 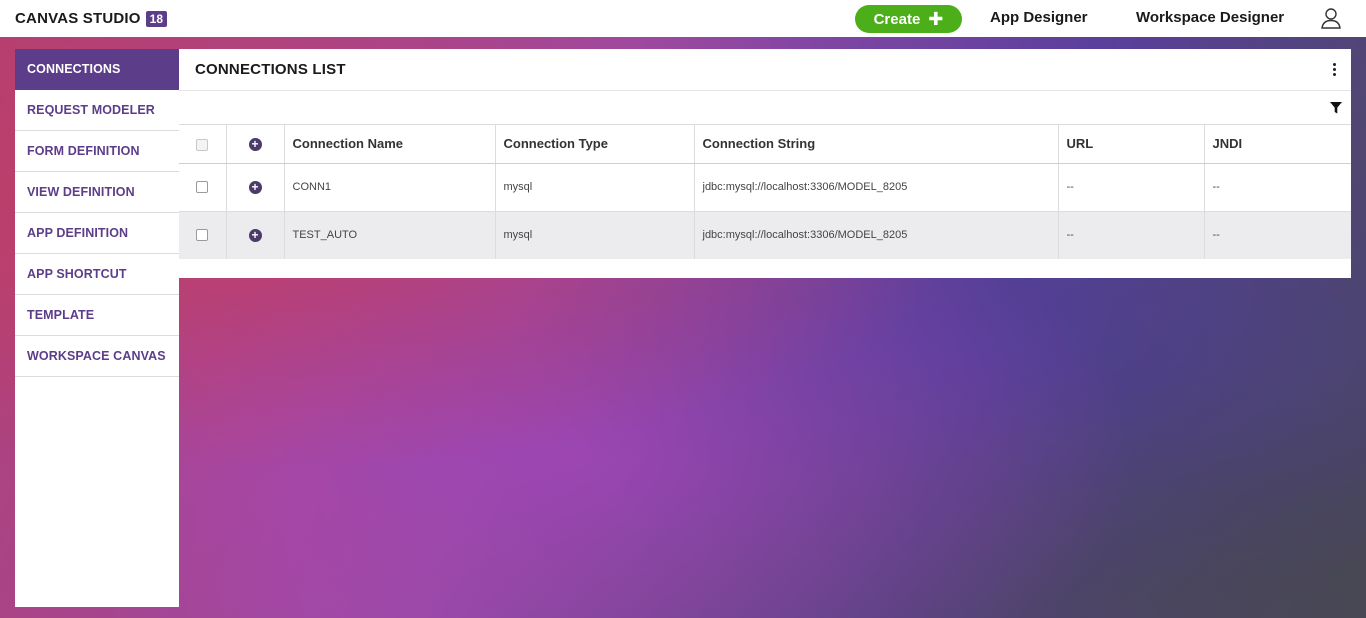 I want to click on sidebar-item-view-definition: VIEW DEFINITION, so click(x=97, y=192).